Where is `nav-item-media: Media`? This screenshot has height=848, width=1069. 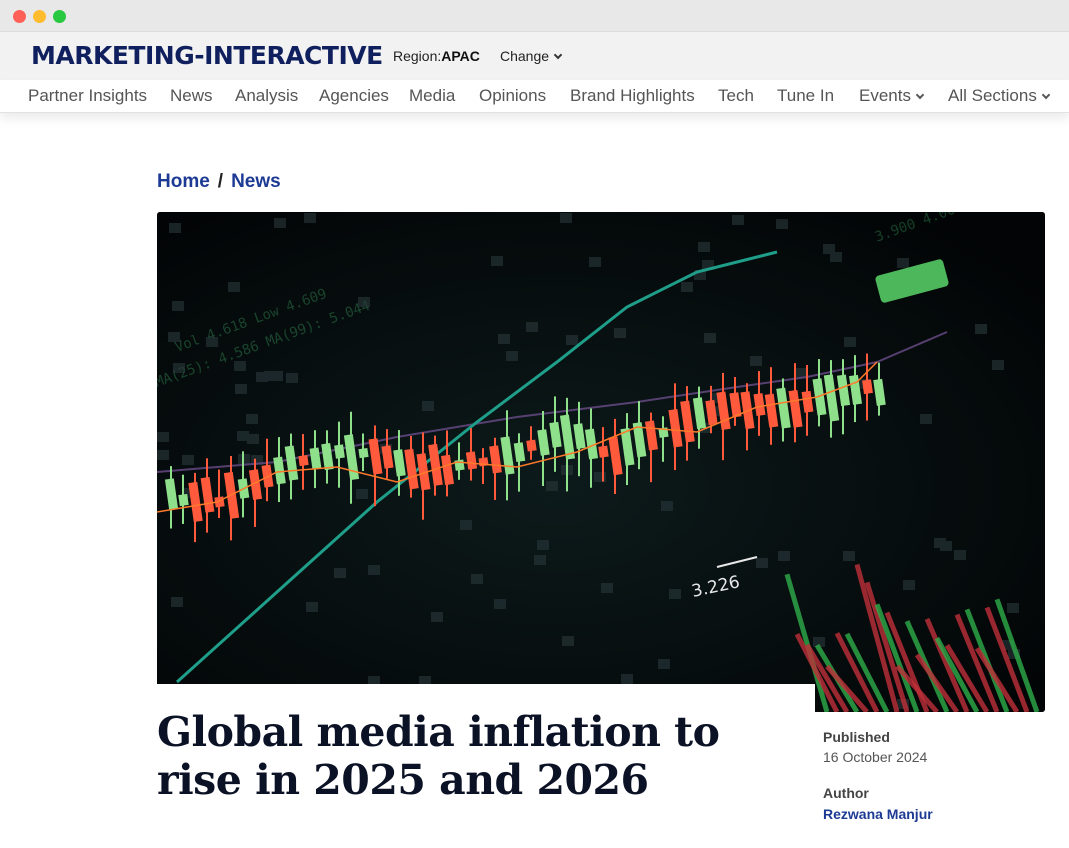 nav-item-media: Media is located at coordinates (432, 96).